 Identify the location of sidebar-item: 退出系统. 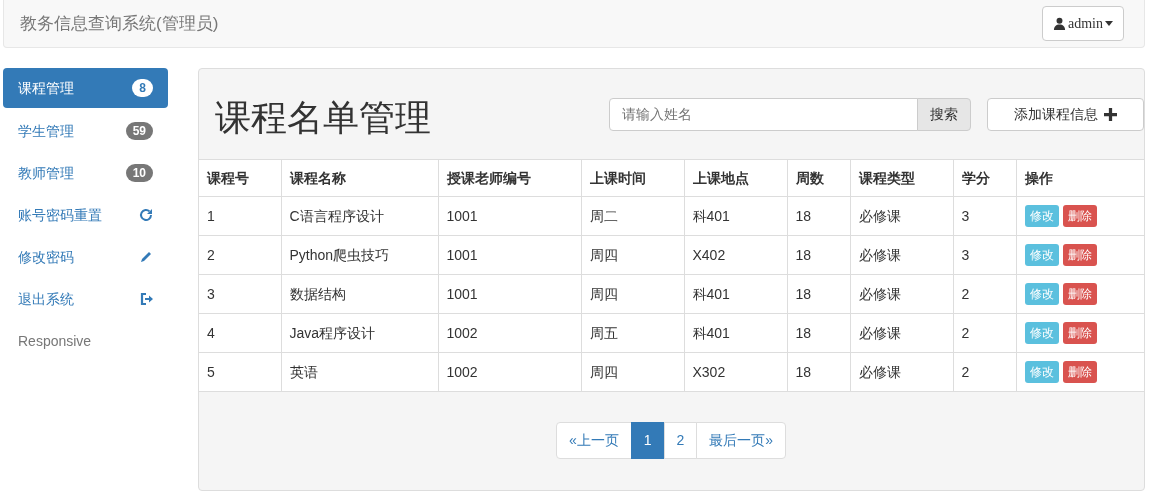
(85, 299).